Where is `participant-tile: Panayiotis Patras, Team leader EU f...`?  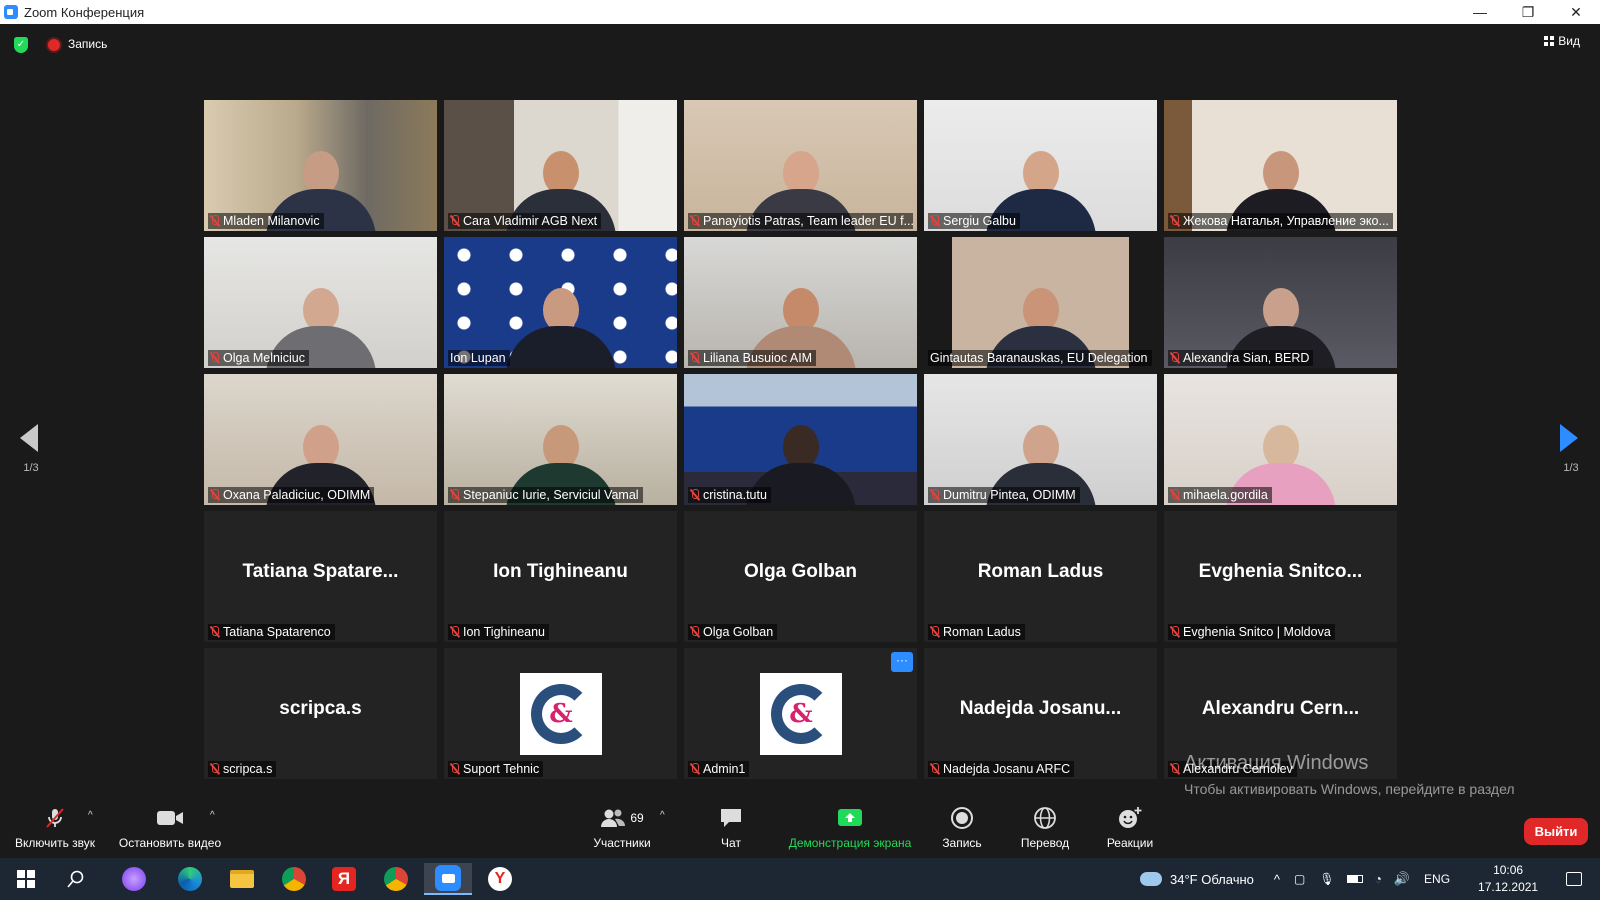
participant-tile: Panayiotis Patras, Team leader EU f... is located at coordinates (800, 165).